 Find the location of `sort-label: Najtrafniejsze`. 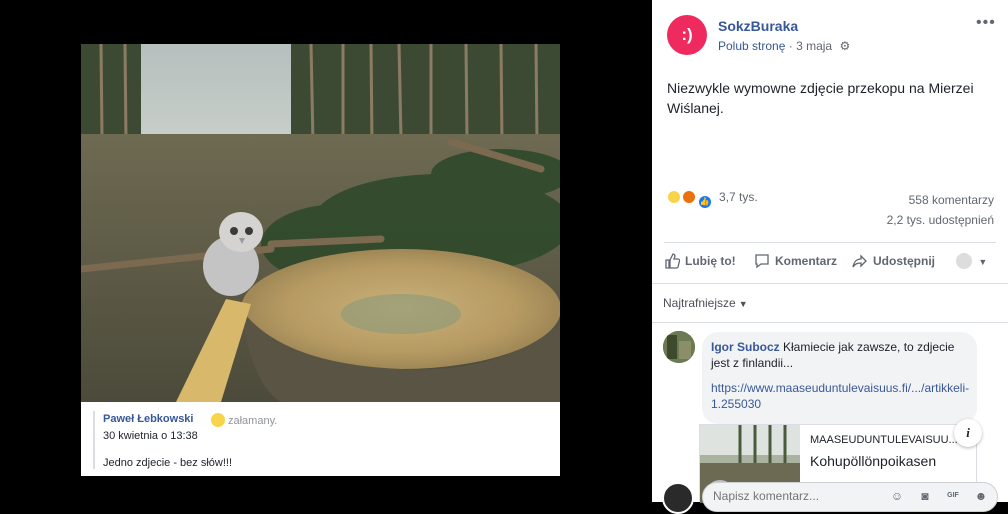

sort-label: Najtrafniejsze is located at coordinates (699, 303).